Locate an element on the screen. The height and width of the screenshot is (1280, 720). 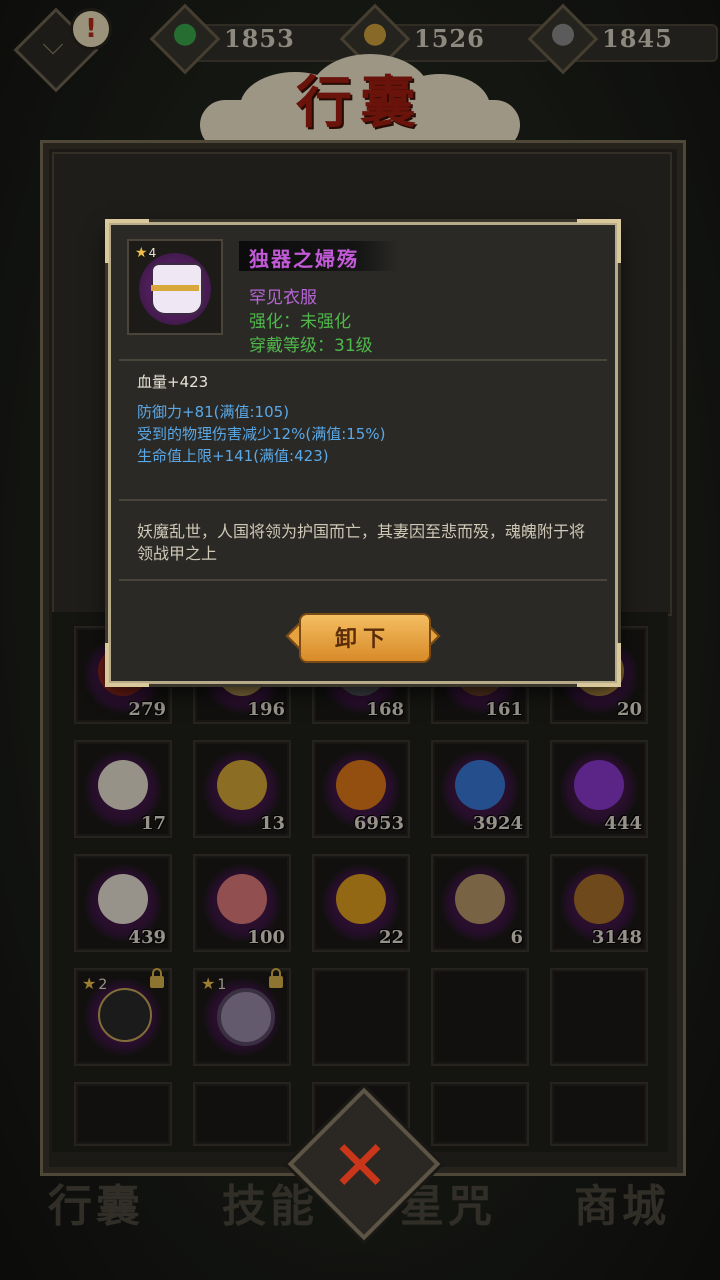
base-stat: 血量+423 is located at coordinates (173, 382).